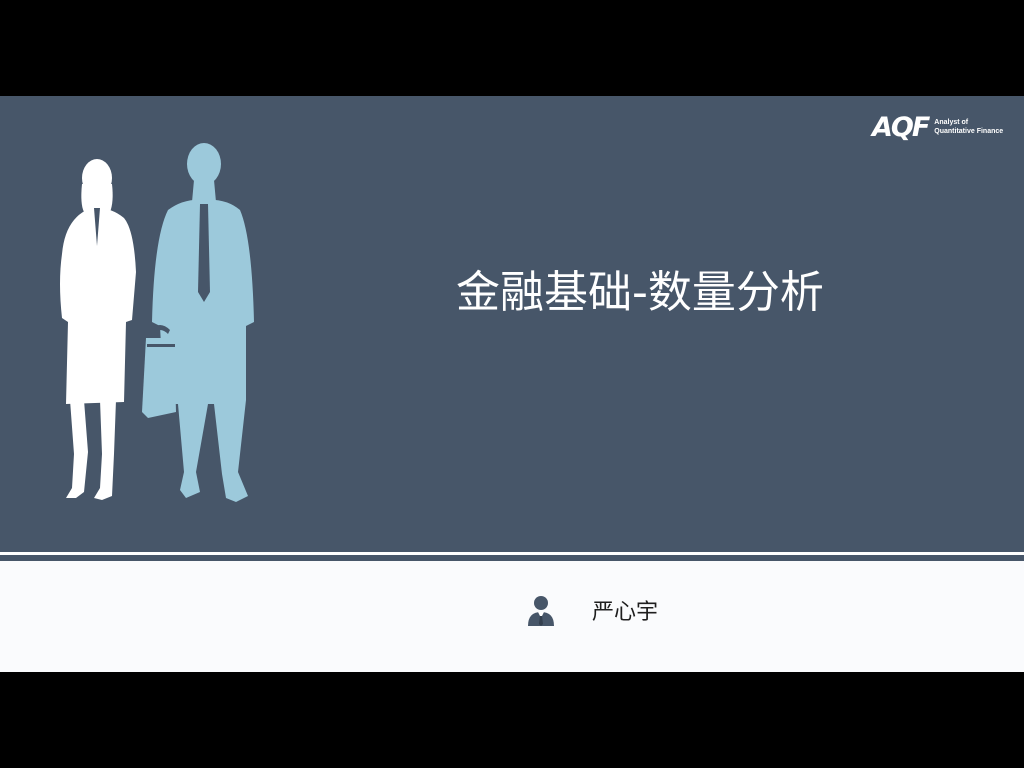 This screenshot has width=1024, height=768. What do you see at coordinates (968, 127) in the screenshot?
I see `logo-text: Analyst of Quantitative Finance` at bounding box center [968, 127].